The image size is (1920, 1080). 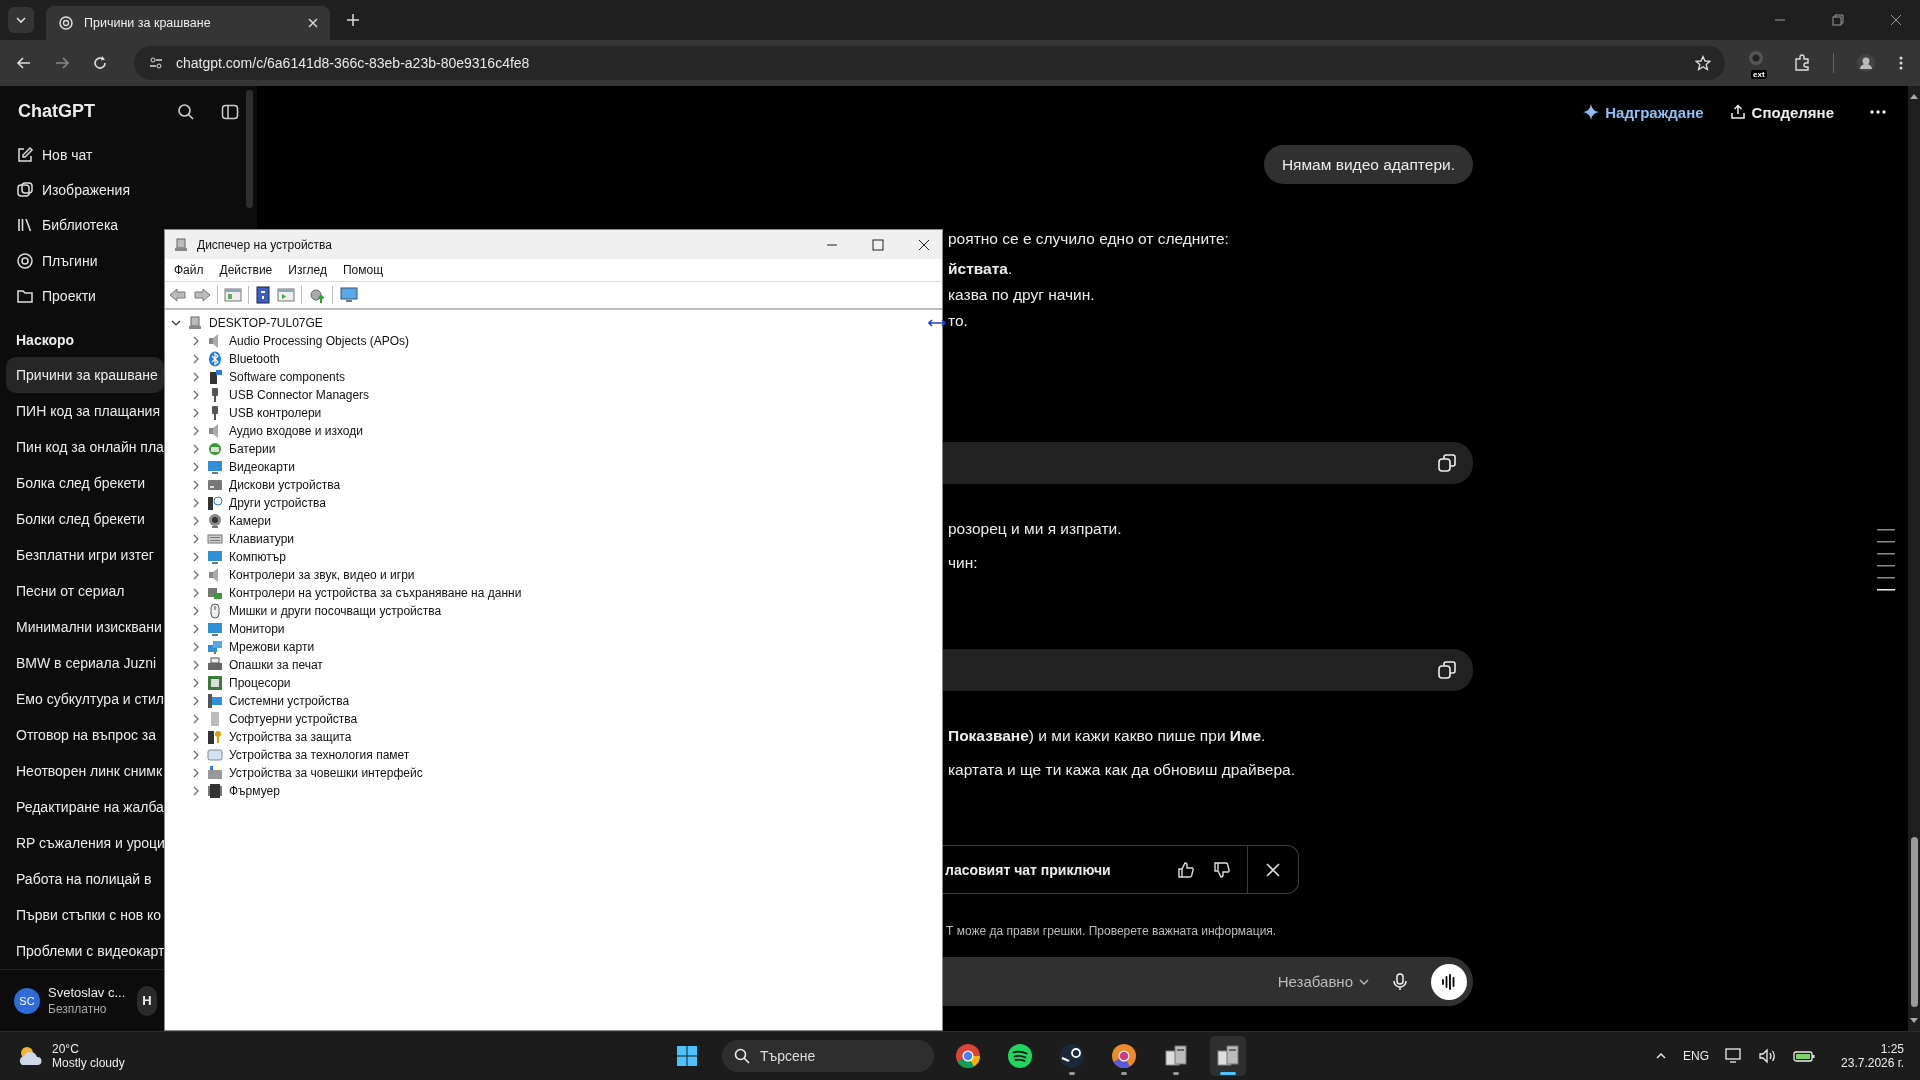 What do you see at coordinates (290, 737) in the screenshot?
I see `tree-item: Устройства за защита` at bounding box center [290, 737].